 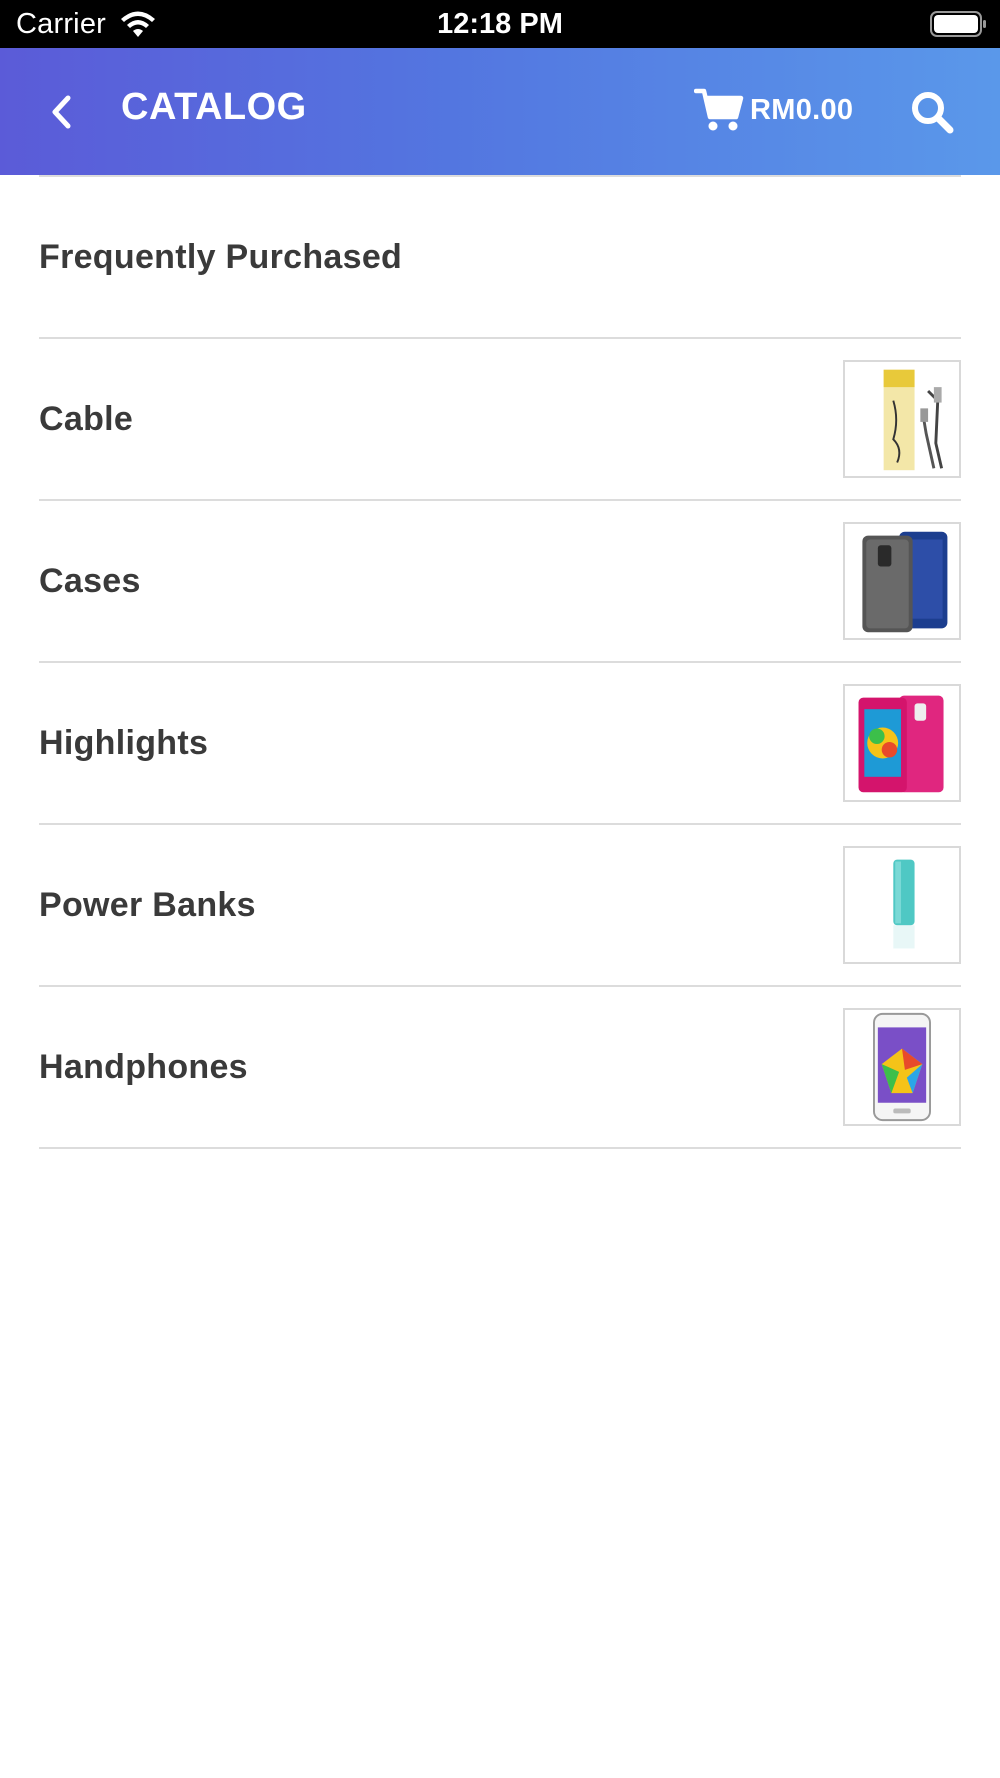 What do you see at coordinates (902, 905) in the screenshot?
I see `power-banks-thumbnail` at bounding box center [902, 905].